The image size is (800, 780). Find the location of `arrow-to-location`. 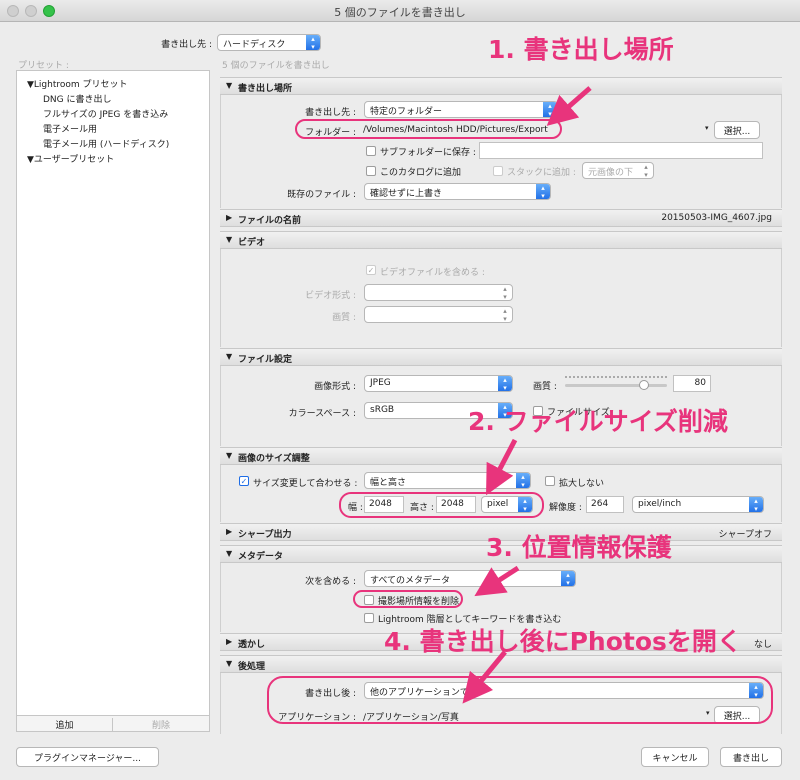

arrow-to-location is located at coordinates (497, 581).